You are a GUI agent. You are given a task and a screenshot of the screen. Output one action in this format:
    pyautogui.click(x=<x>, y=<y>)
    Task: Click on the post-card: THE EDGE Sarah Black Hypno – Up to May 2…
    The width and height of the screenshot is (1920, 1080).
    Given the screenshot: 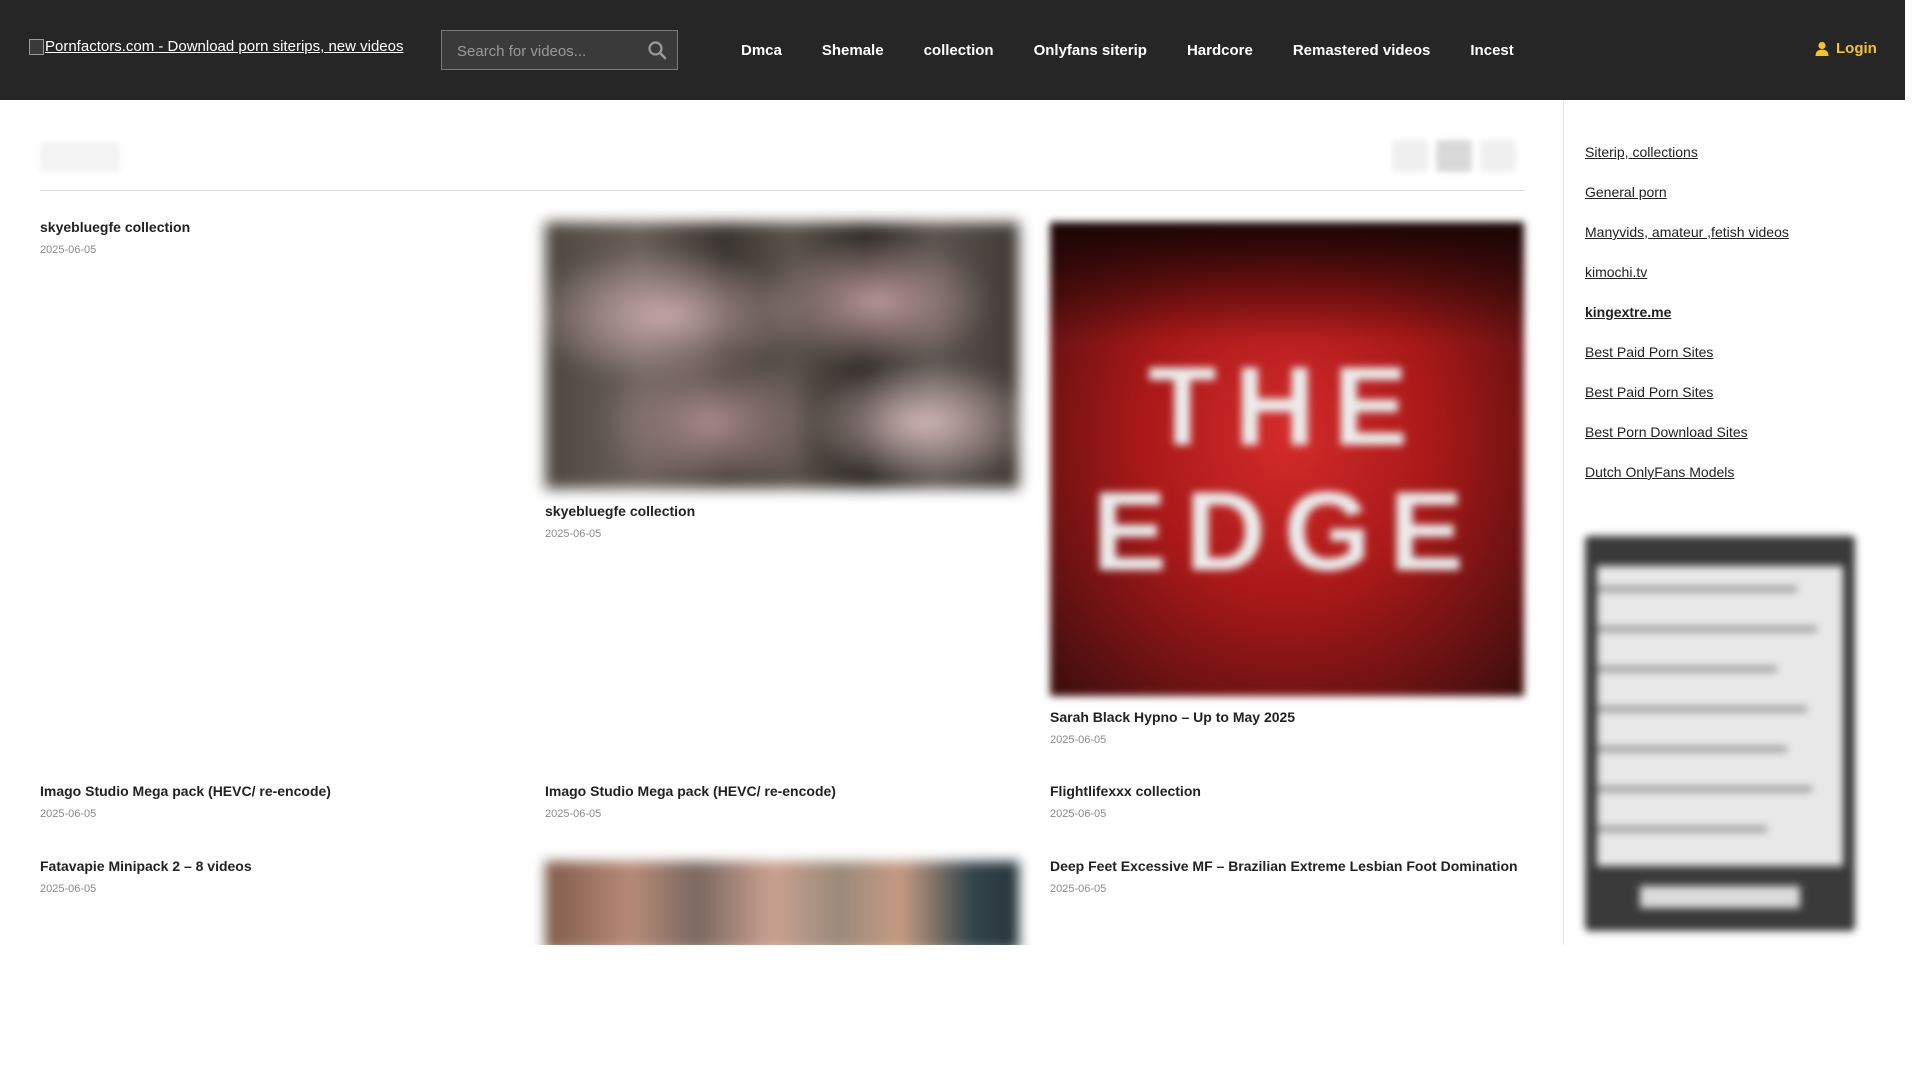 What is the action you would take?
    pyautogui.click(x=1287, y=484)
    